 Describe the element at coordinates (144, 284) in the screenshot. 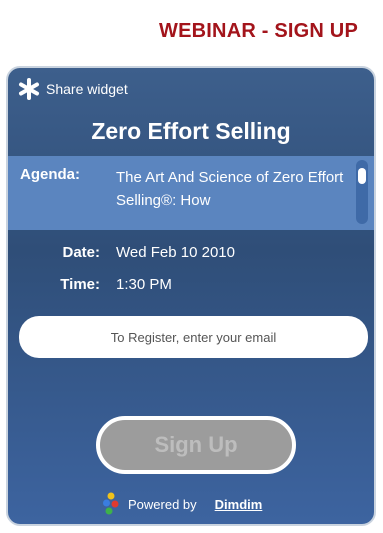

I see `time-value: 1:30 PM` at that location.